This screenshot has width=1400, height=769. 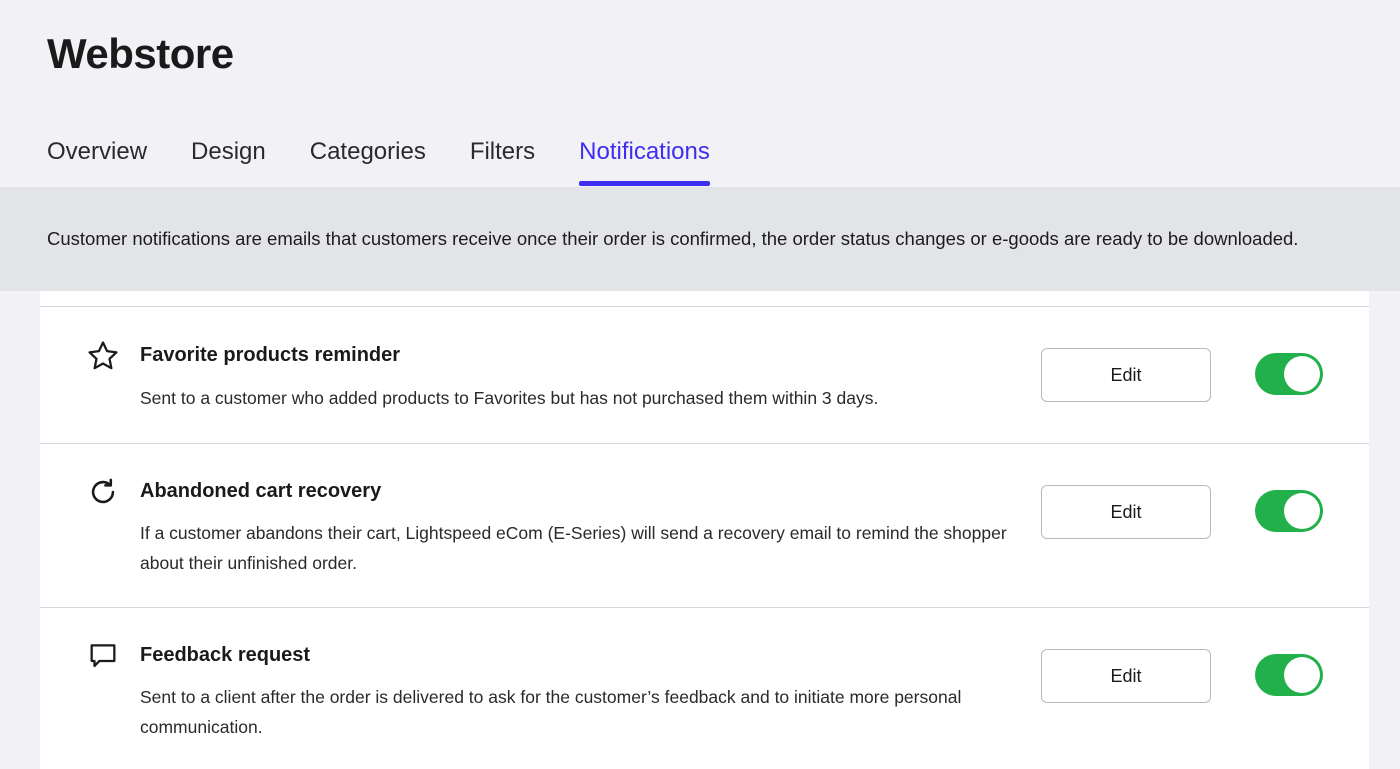 I want to click on edit-button-favorite-products: Edit, so click(x=1126, y=375).